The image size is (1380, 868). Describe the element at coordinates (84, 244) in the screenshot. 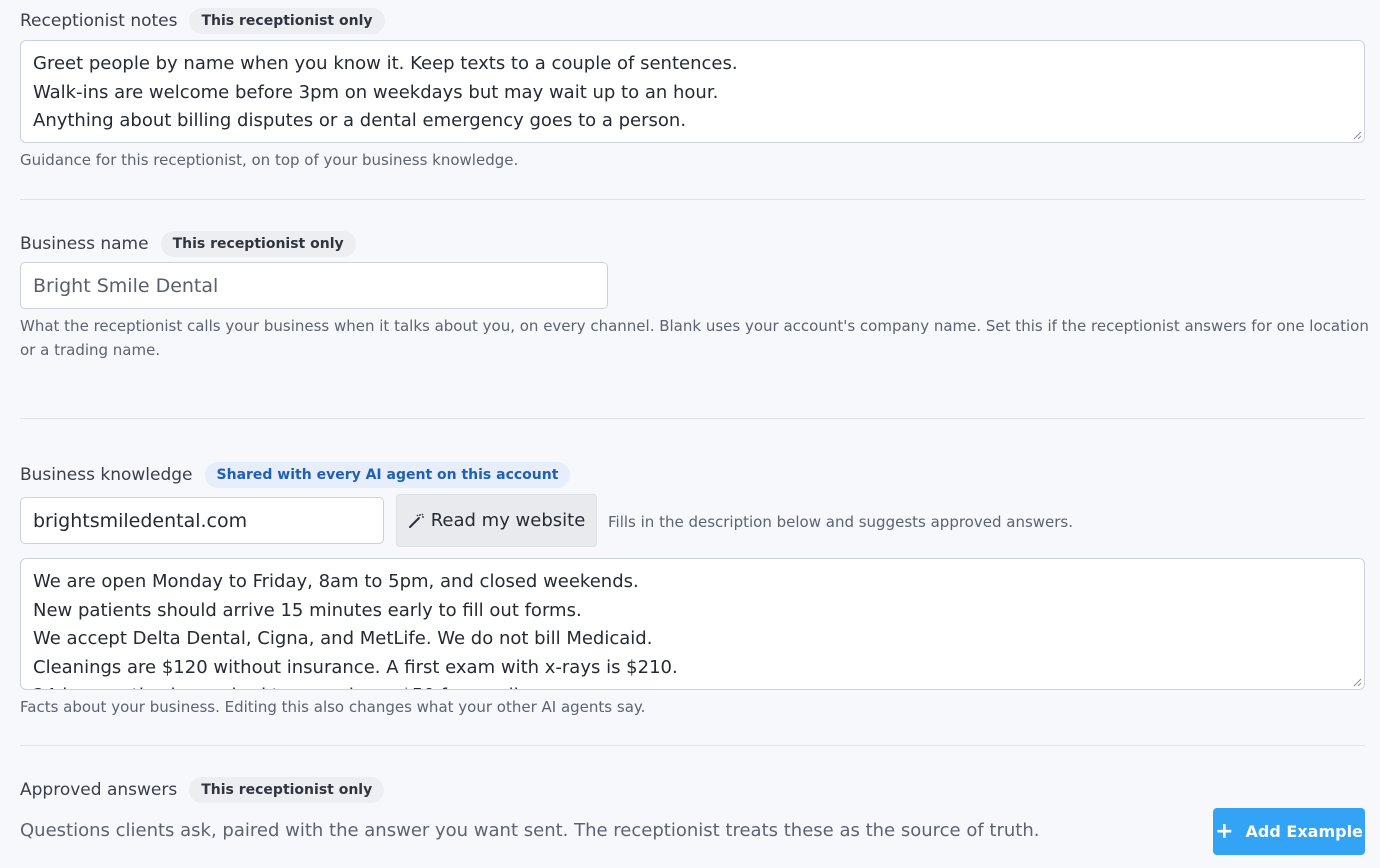

I see `business-name-label: Business name` at that location.